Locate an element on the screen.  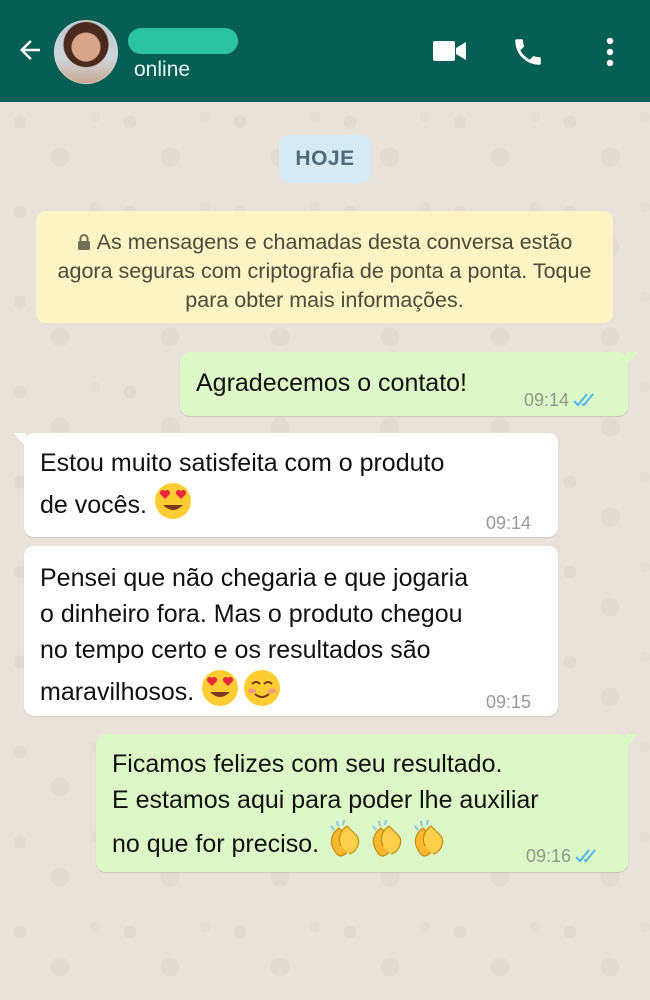
more-vert-icon is located at coordinates (610, 52).